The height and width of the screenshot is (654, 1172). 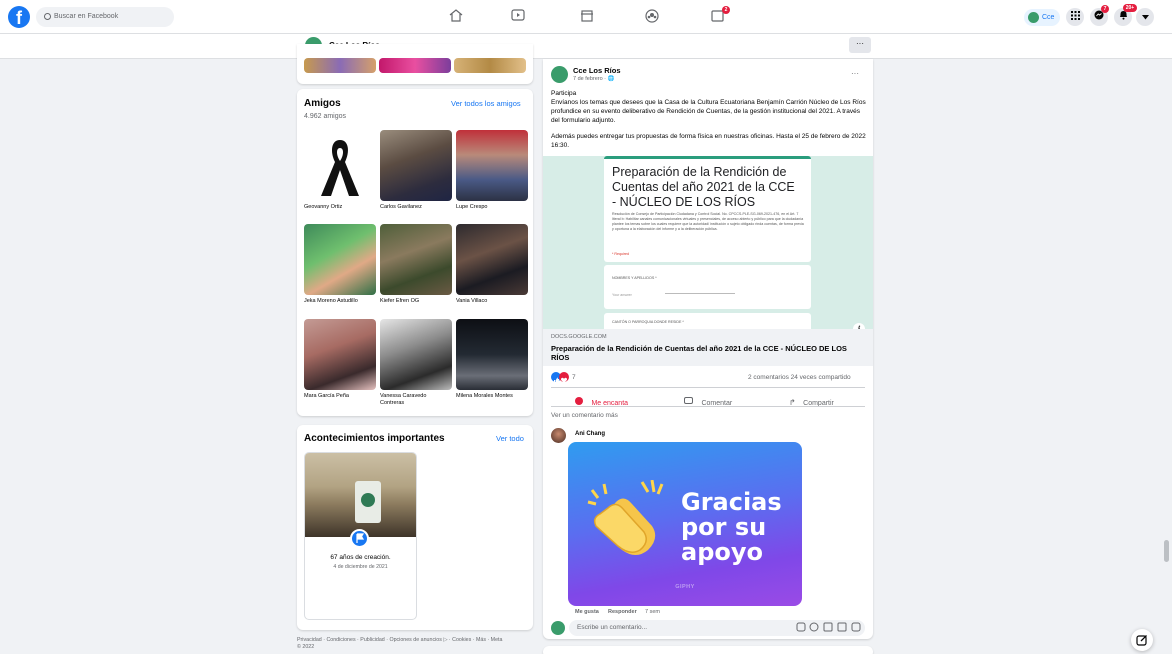 I want to click on form-field-label: NOMBRES Y APELLIDOS *, so click(x=634, y=278).